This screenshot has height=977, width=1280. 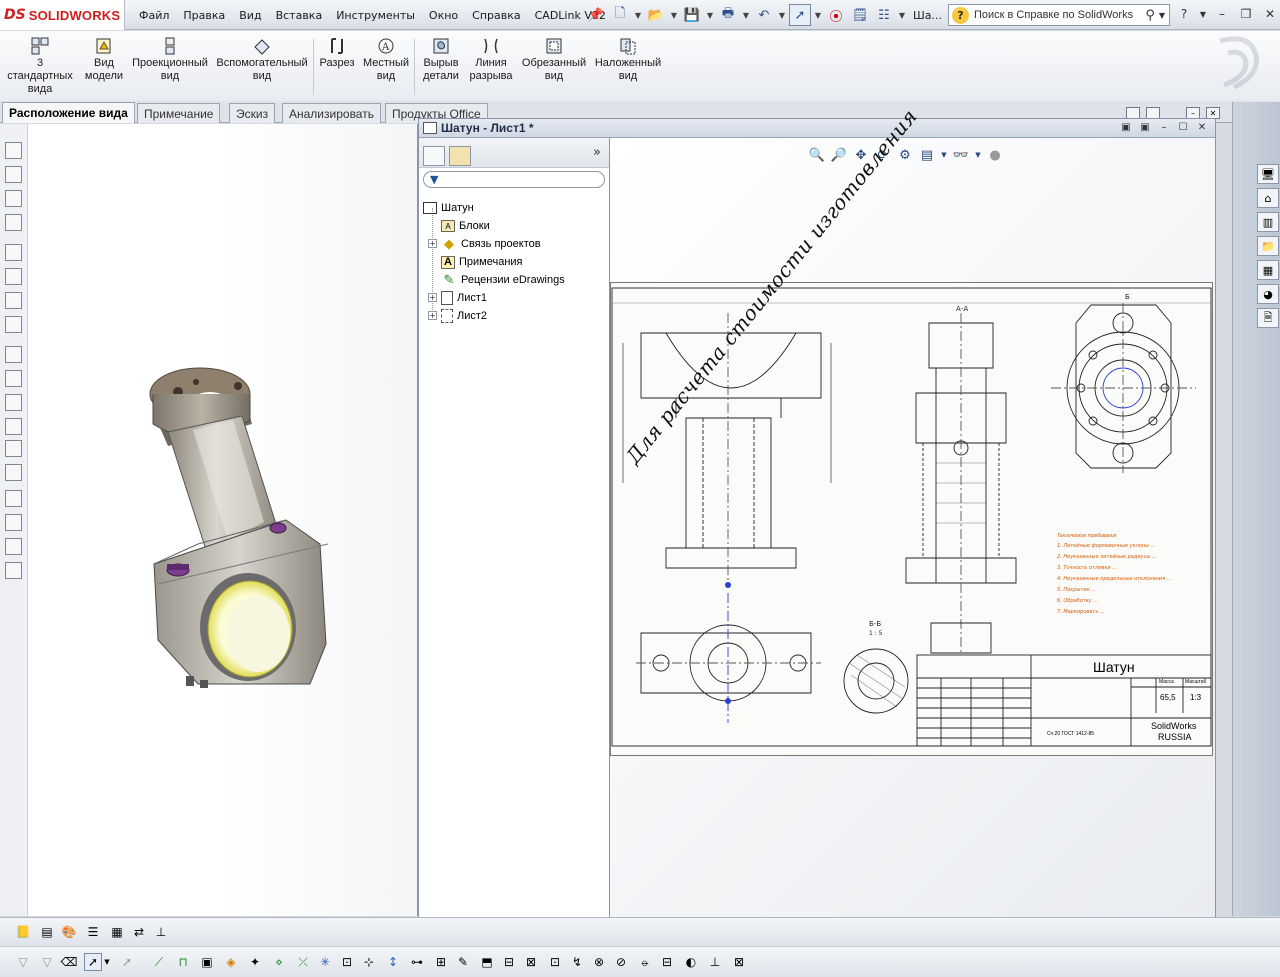 I want to click on save-dropdown-icon: ▼, so click(x=710, y=15).